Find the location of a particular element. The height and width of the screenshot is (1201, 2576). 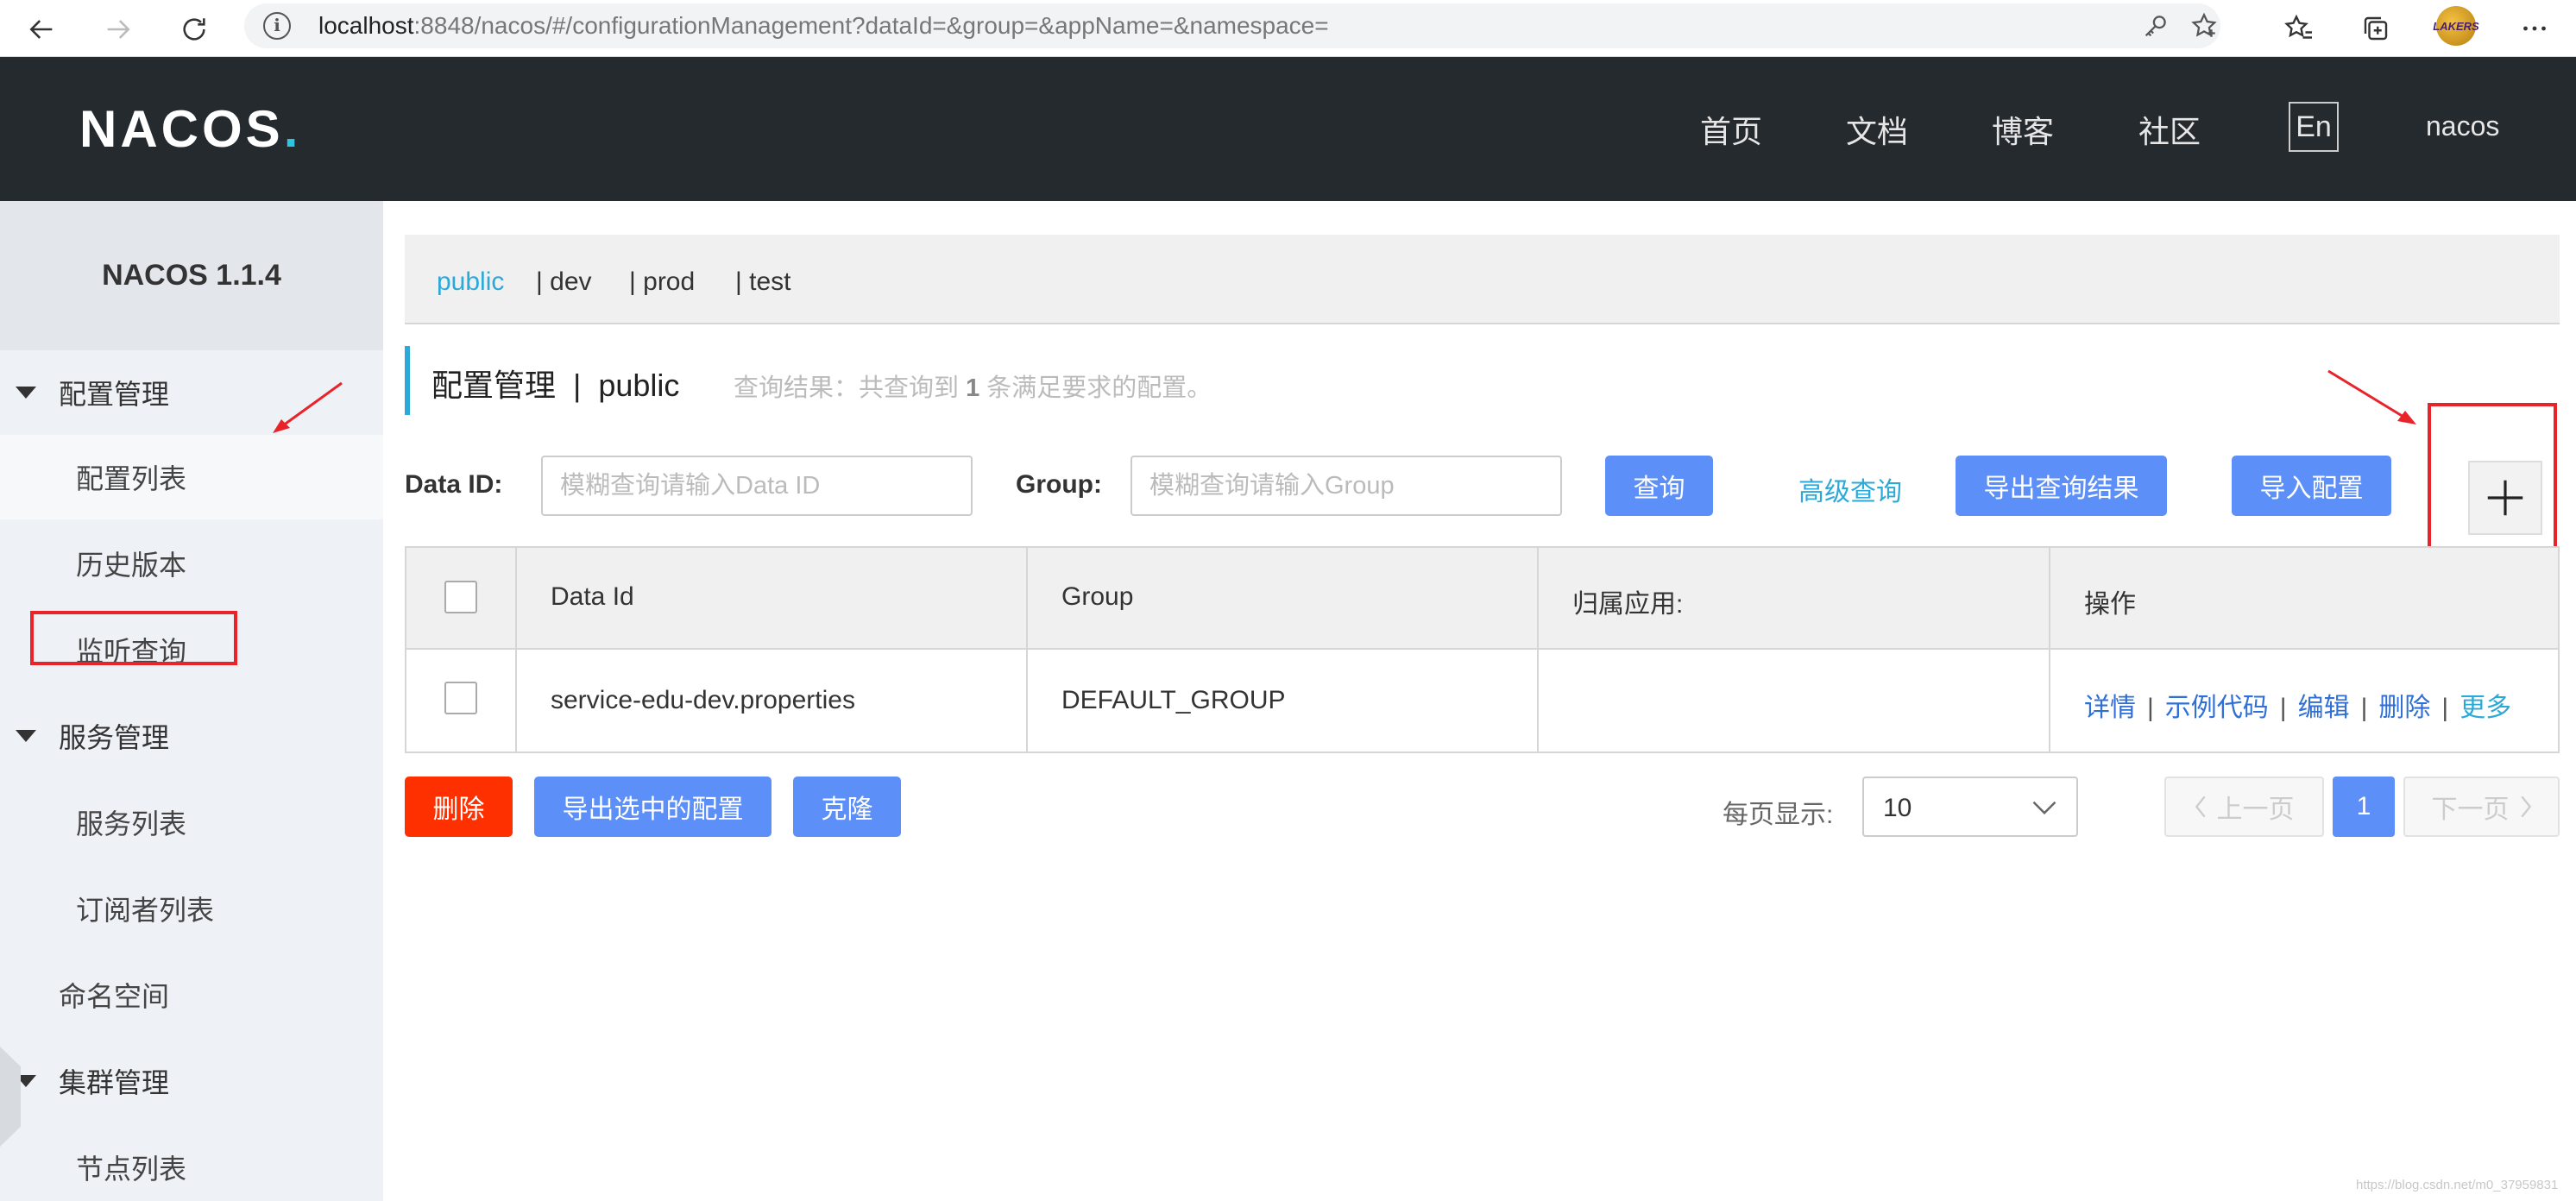

key-icon is located at coordinates (2155, 26).